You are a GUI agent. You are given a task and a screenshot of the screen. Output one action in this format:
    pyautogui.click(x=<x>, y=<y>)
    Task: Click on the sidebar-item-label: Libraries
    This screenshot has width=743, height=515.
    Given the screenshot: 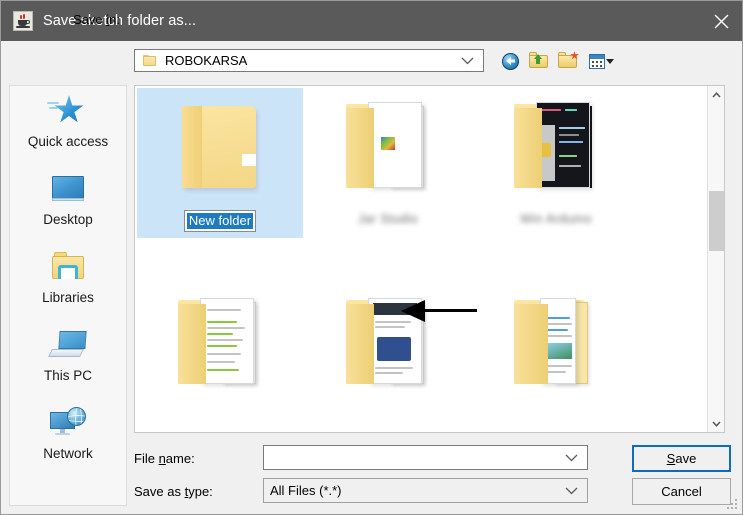 What is the action you would take?
    pyautogui.click(x=68, y=297)
    